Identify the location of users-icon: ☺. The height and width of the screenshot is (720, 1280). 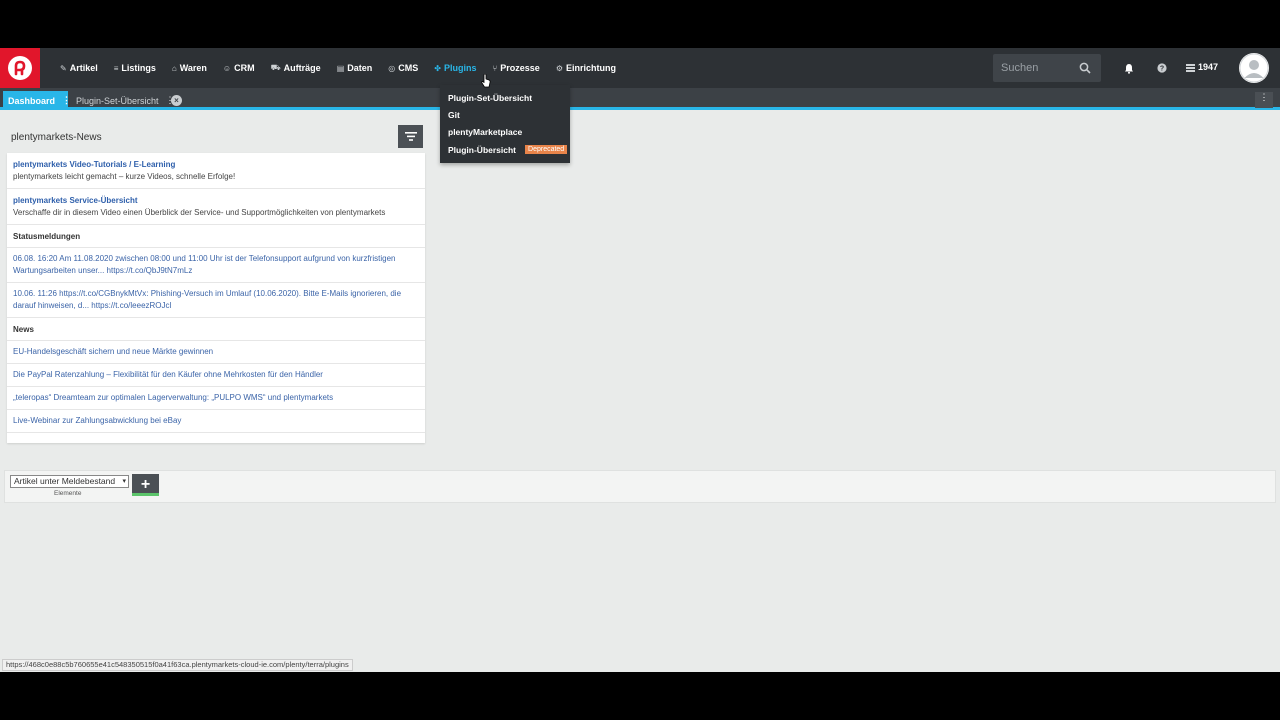
(227, 68).